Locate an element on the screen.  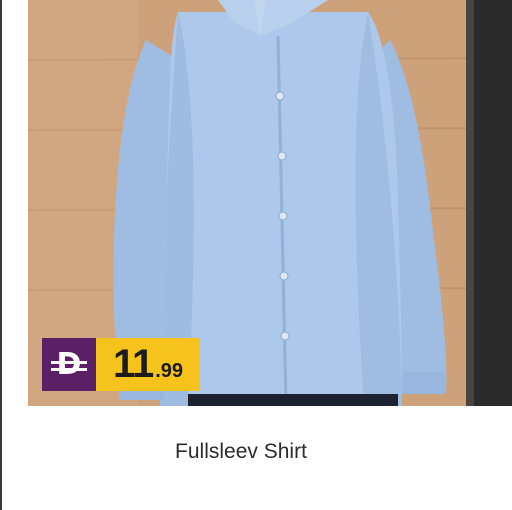
price-amount: 11 .99 is located at coordinates (148, 364).